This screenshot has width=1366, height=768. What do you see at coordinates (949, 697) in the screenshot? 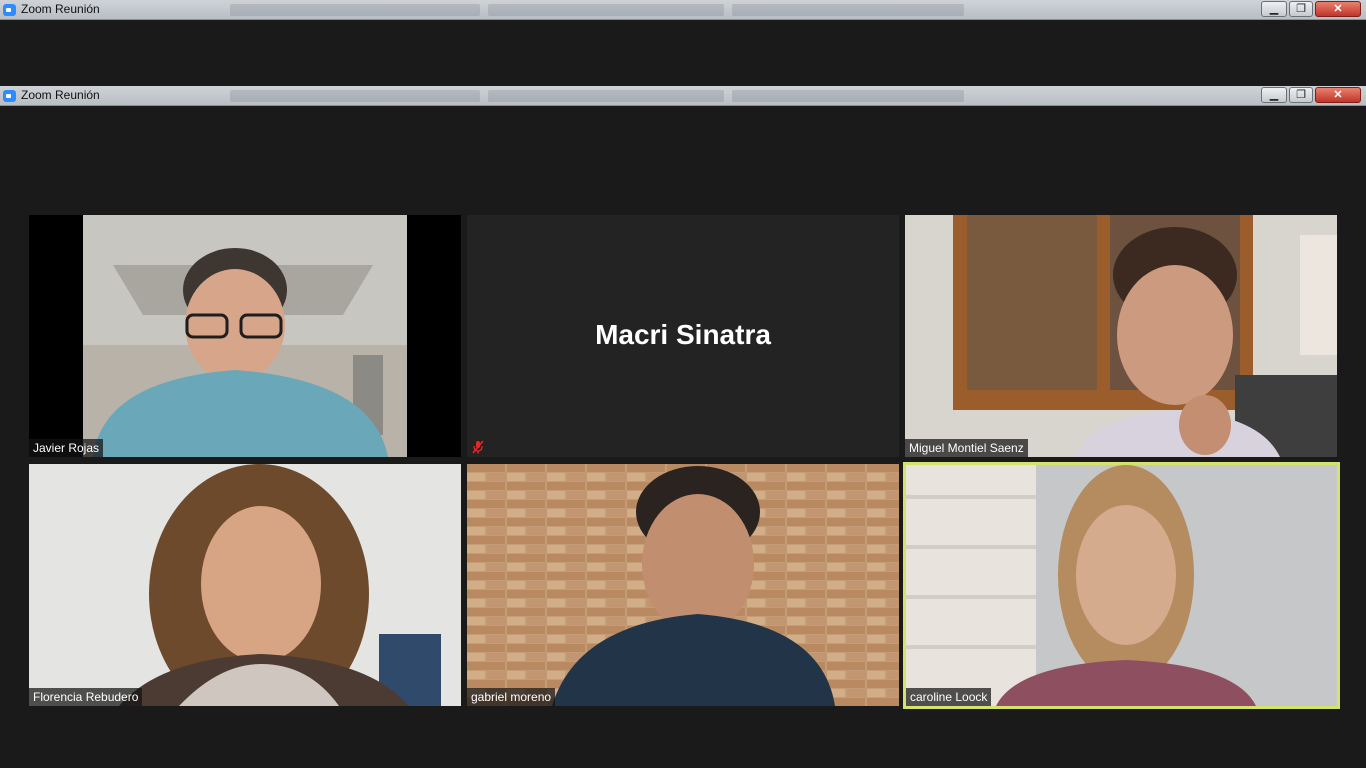
I see `participant-name: caroline Loock` at bounding box center [949, 697].